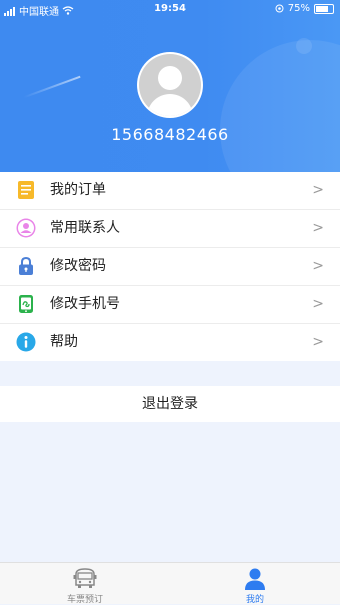  Describe the element at coordinates (255, 579) in the screenshot. I see `person-icon` at that location.